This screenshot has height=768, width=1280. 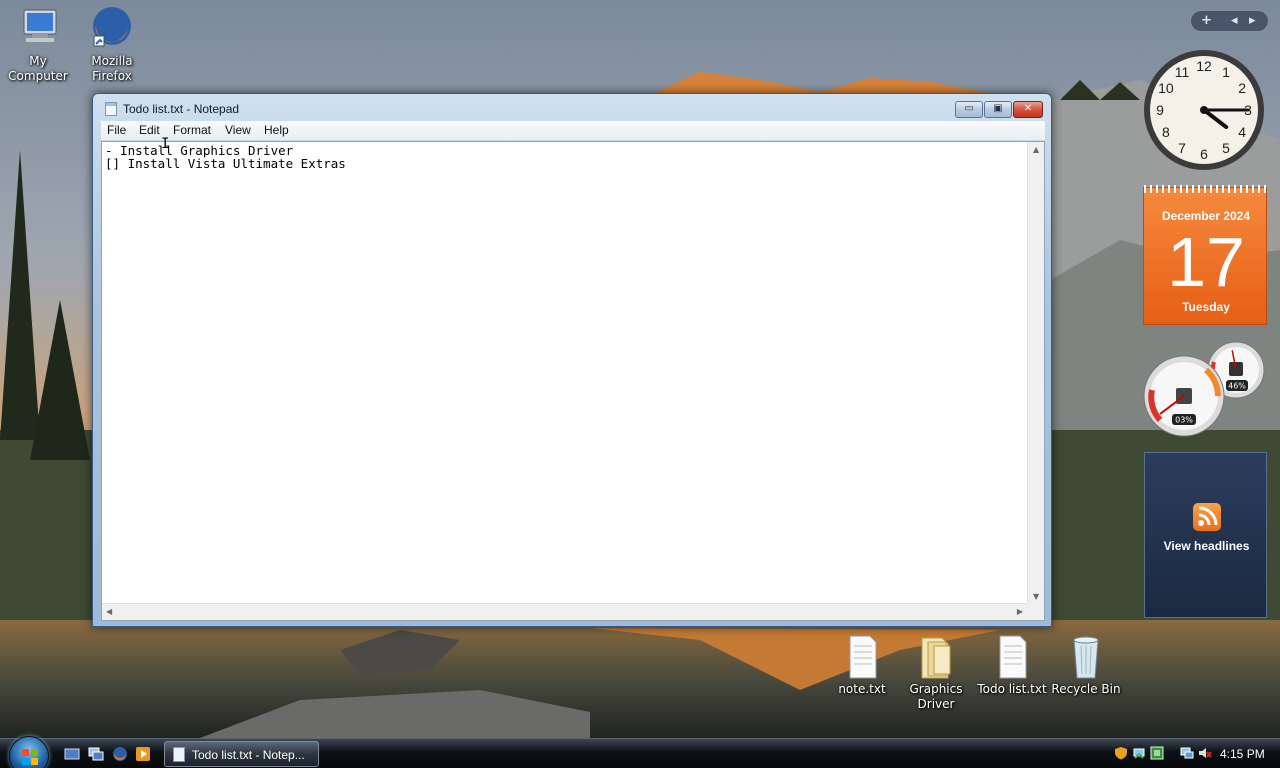 What do you see at coordinates (1204, 66) in the screenshot?
I see `clock-numeral: 12` at bounding box center [1204, 66].